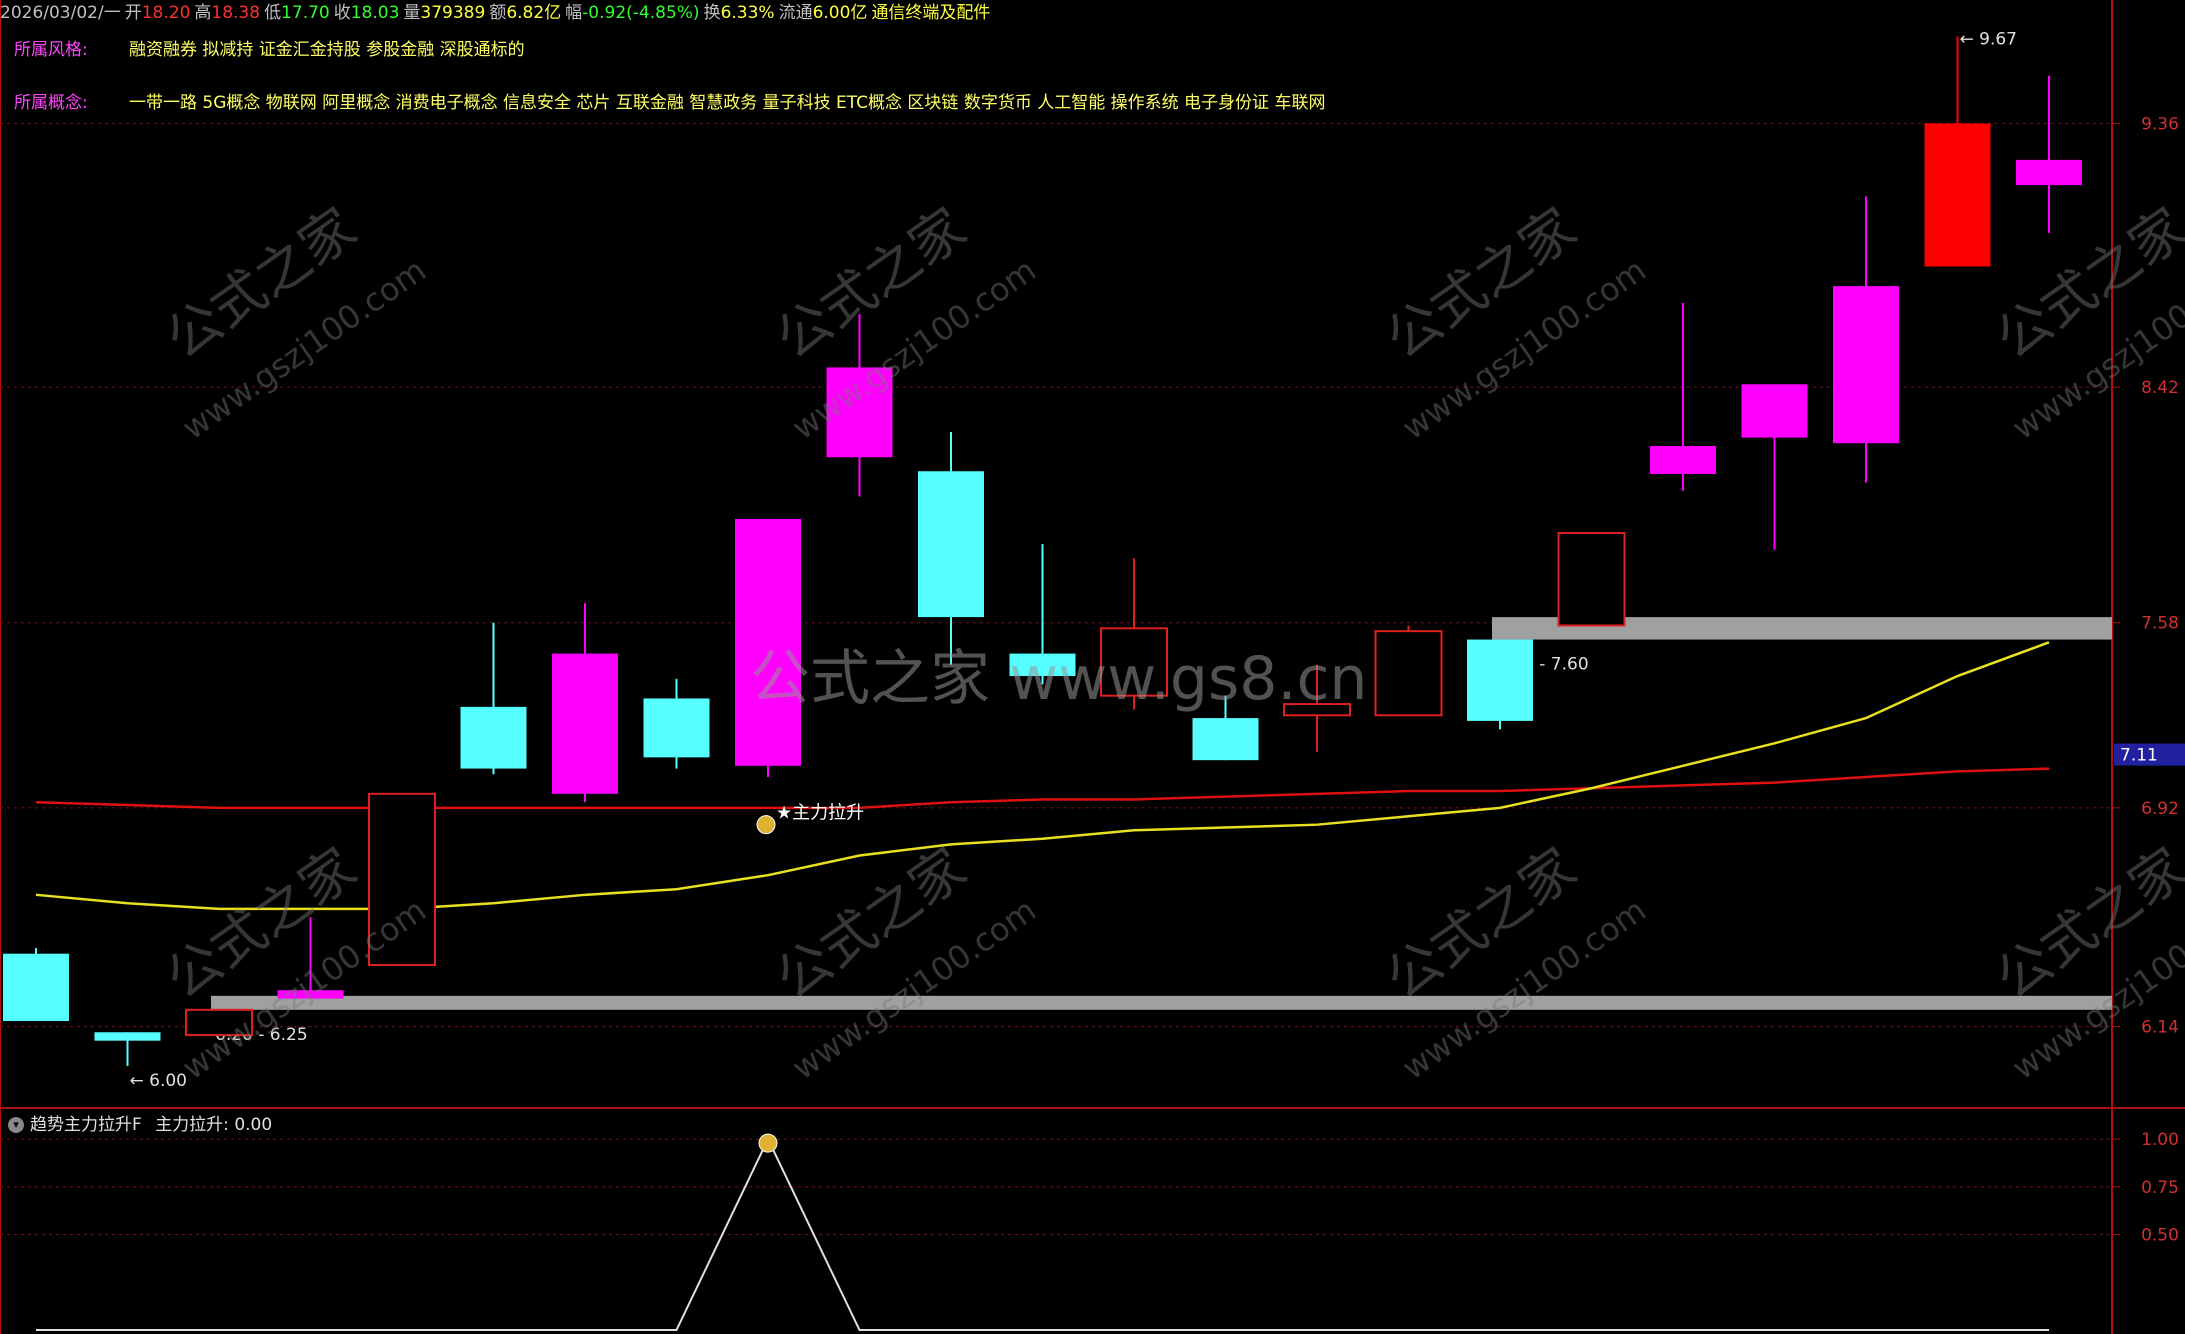 The height and width of the screenshot is (1334, 2185). I want to click on float-value: 6.00亿, so click(840, 13).